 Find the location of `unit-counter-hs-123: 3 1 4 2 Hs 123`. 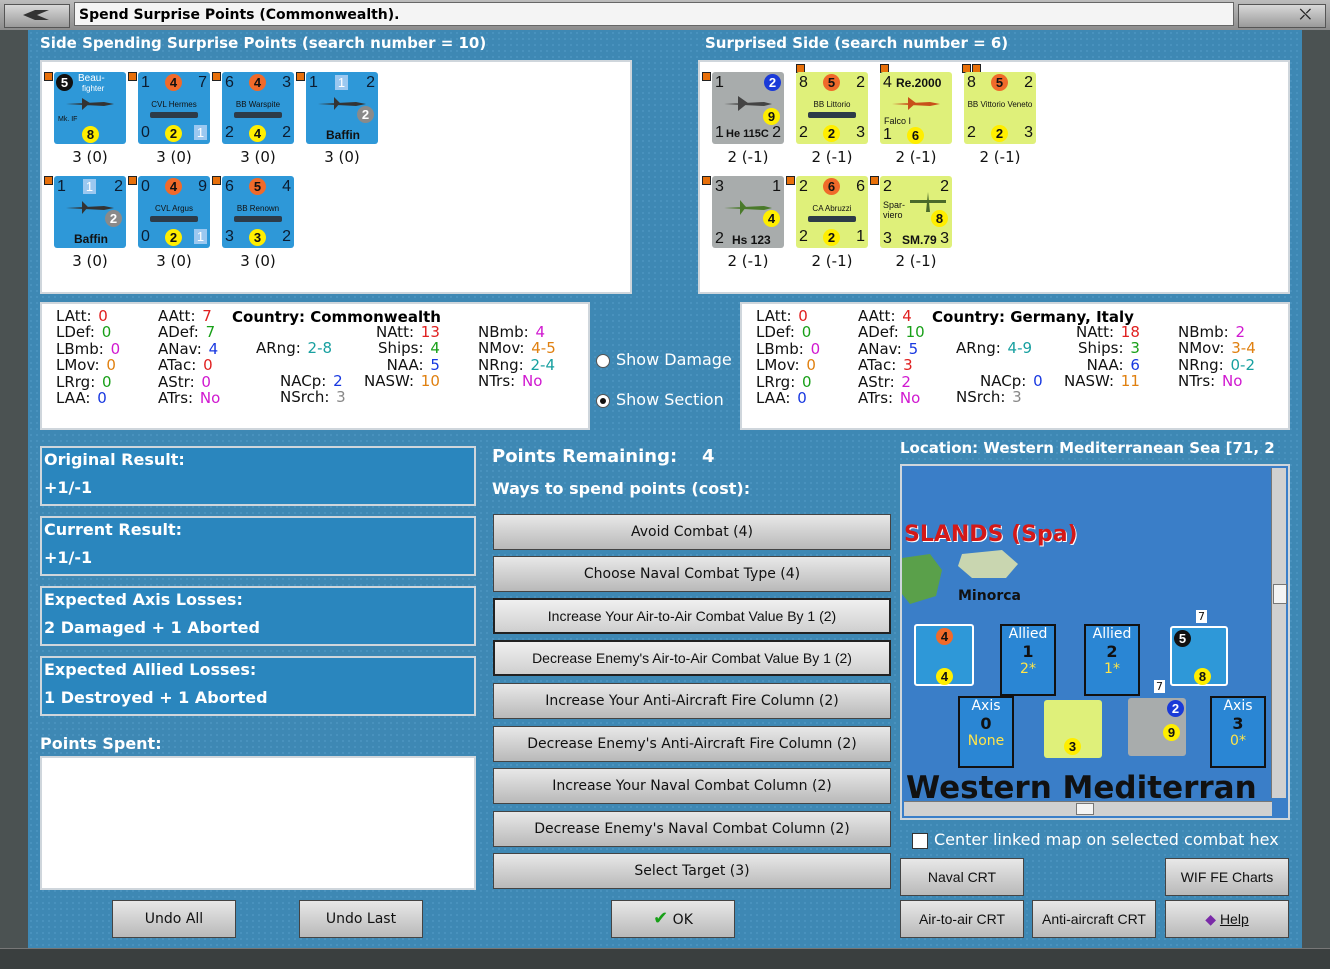

unit-counter-hs-123: 3 1 4 2 Hs 123 is located at coordinates (748, 212).